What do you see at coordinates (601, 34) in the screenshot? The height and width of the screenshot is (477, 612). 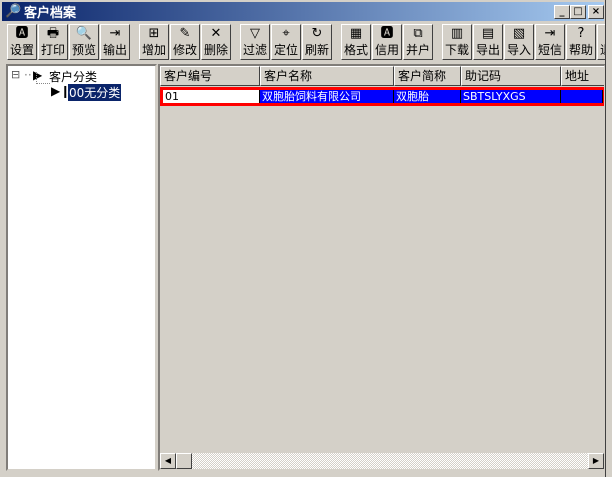 I see `exit-icon: ↳` at bounding box center [601, 34].